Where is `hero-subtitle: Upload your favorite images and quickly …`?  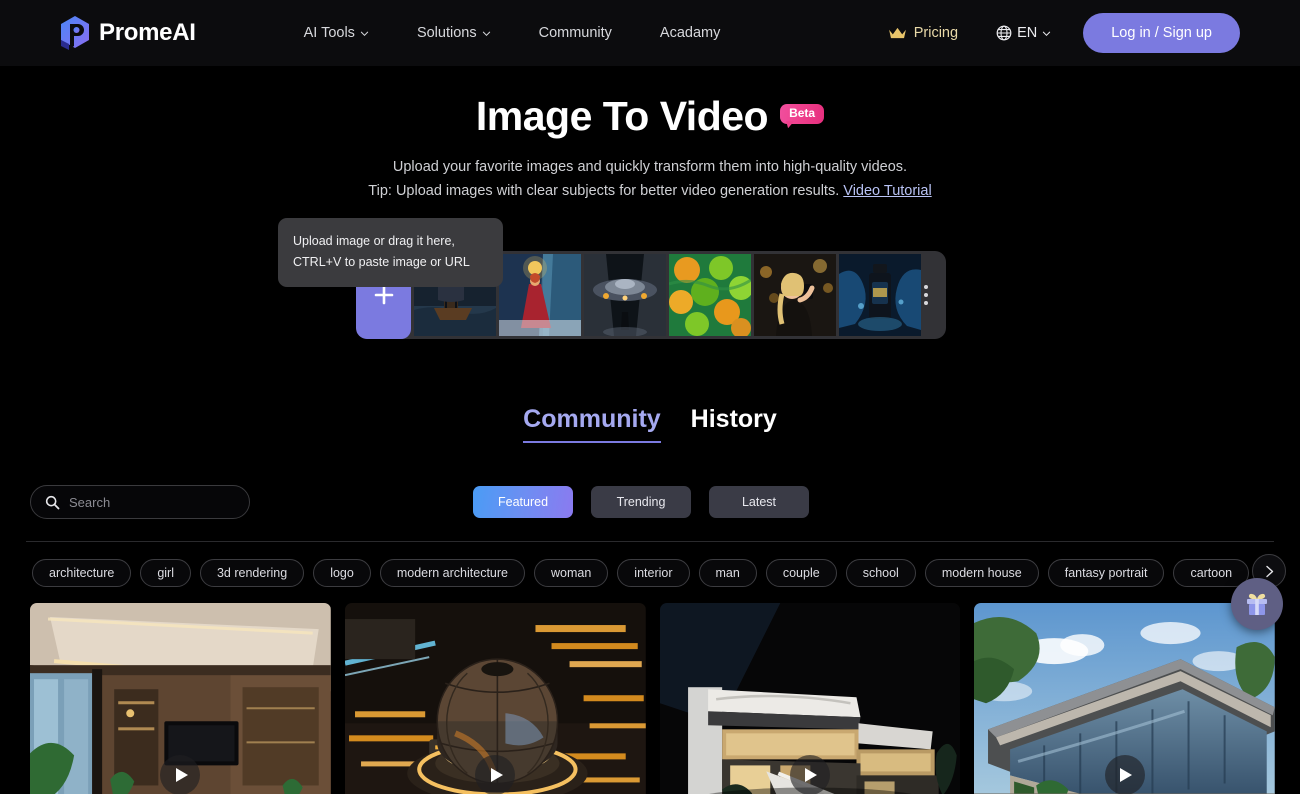 hero-subtitle: Upload your favorite images and quickly … is located at coordinates (650, 179).